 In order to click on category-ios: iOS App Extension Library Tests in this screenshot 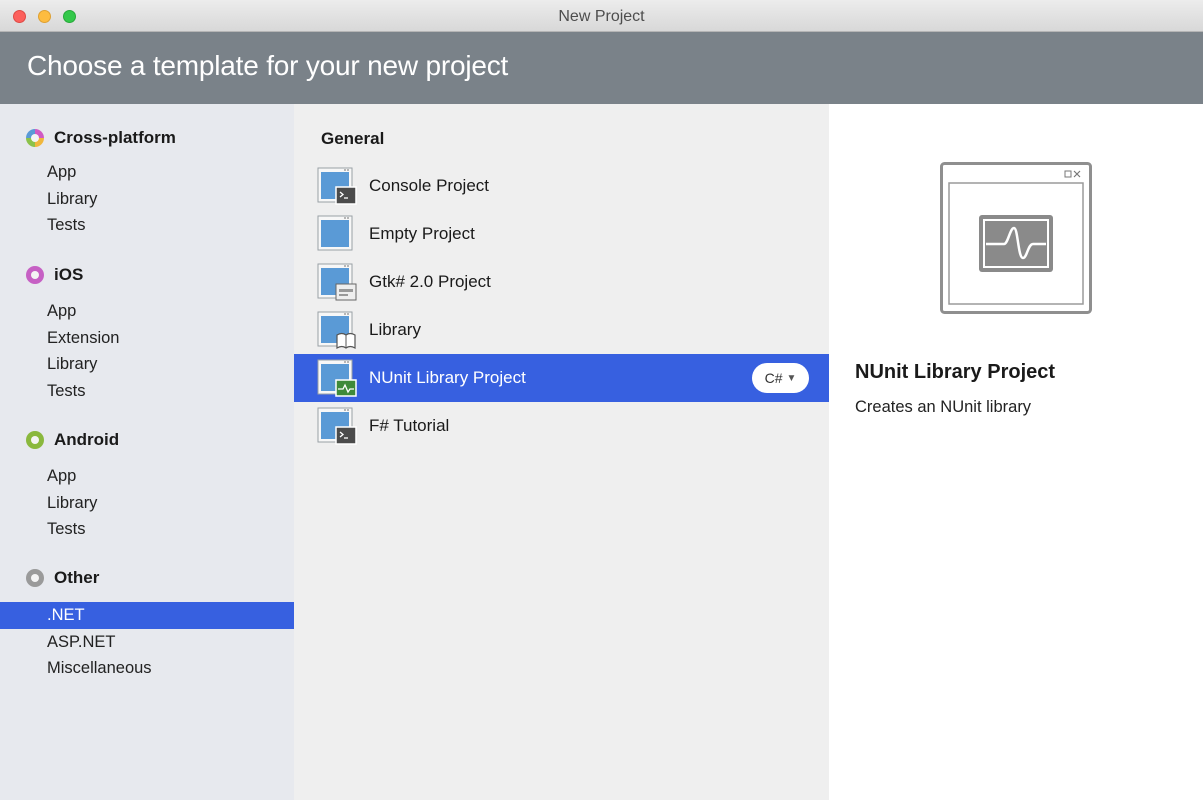, I will do `click(147, 334)`.